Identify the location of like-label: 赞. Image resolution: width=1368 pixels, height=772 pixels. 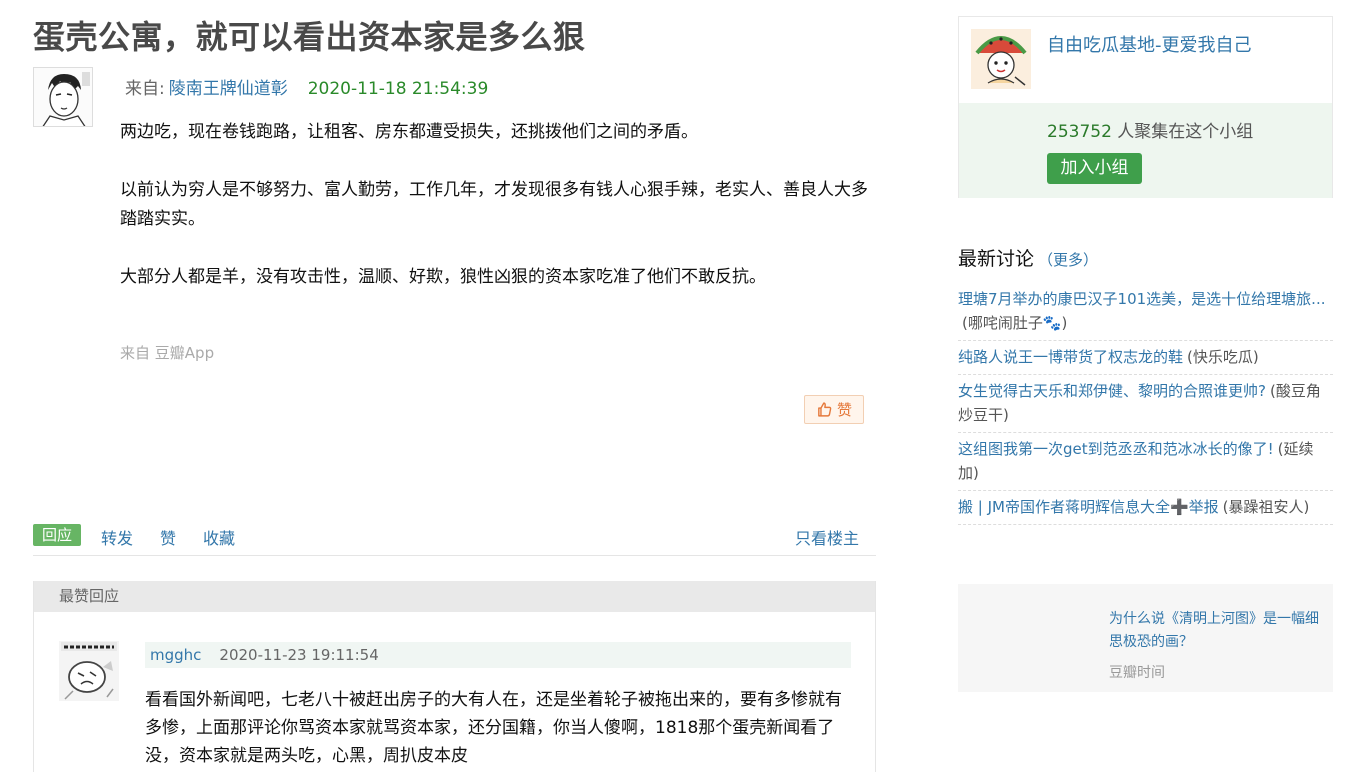
(844, 410).